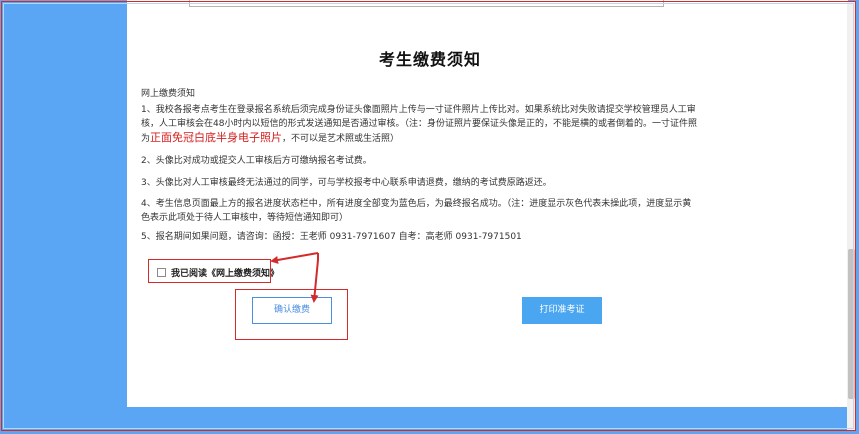 The image size is (859, 434). I want to click on previous-section-box, so click(426, 3).